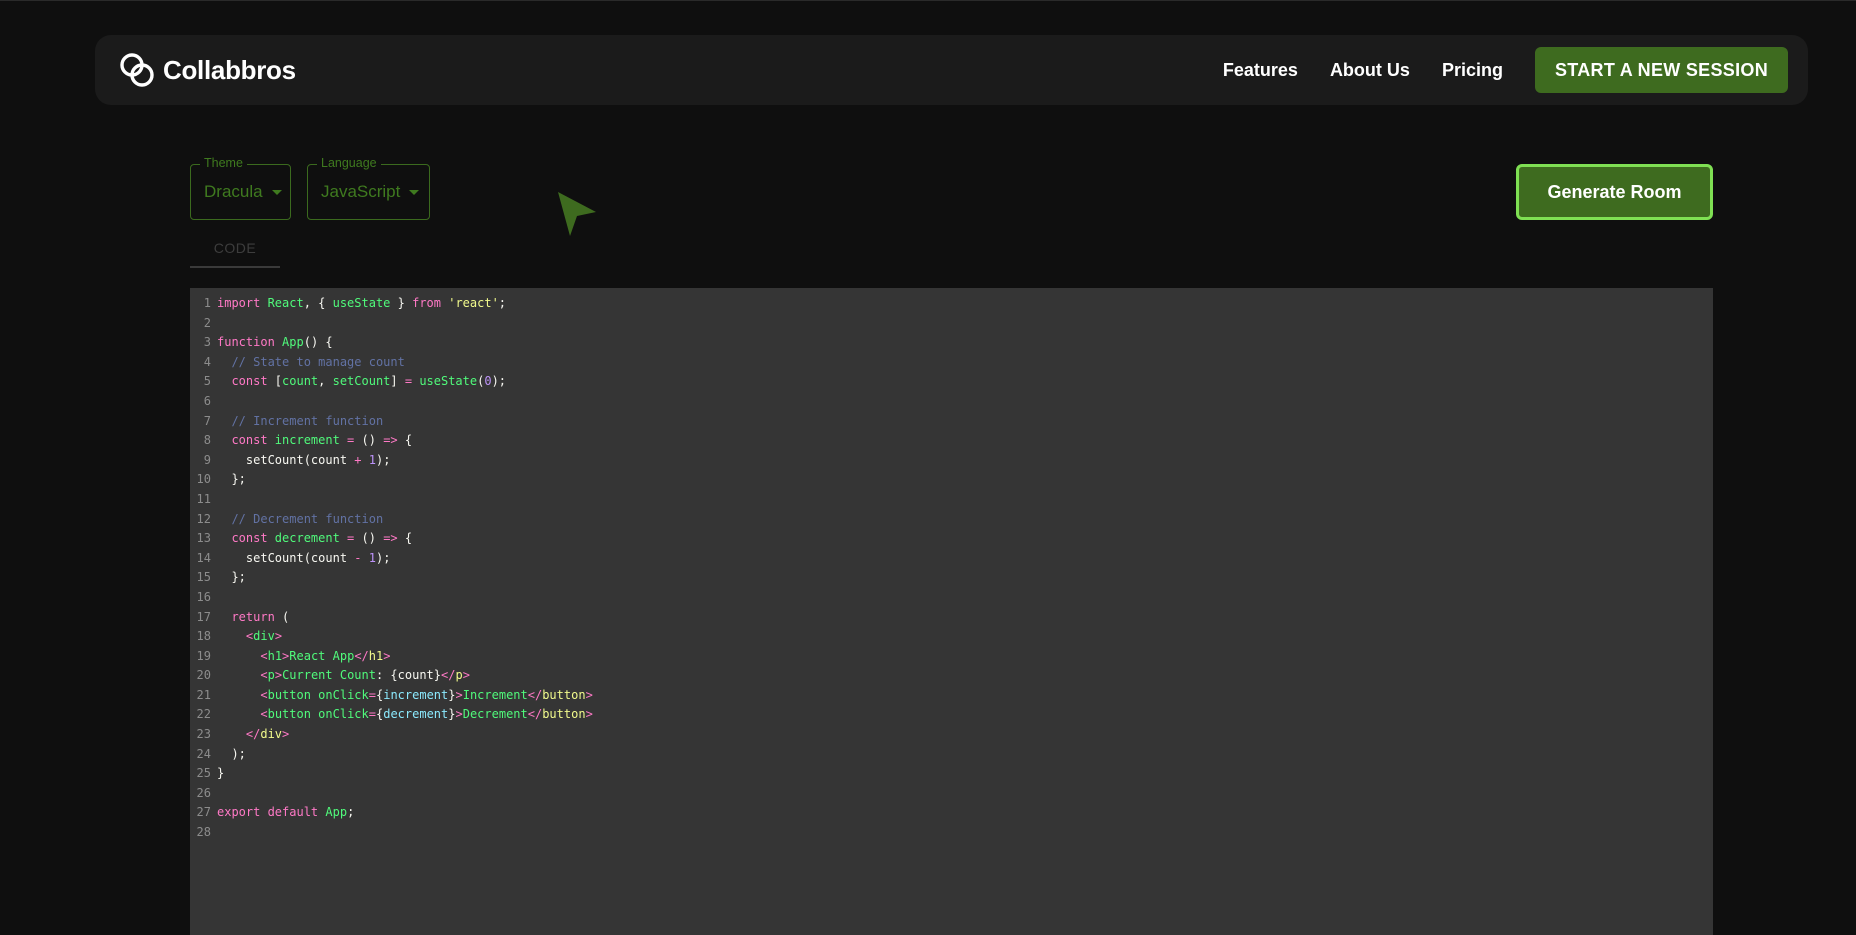  Describe the element at coordinates (207, 303) in the screenshot. I see `line-number: 1` at that location.